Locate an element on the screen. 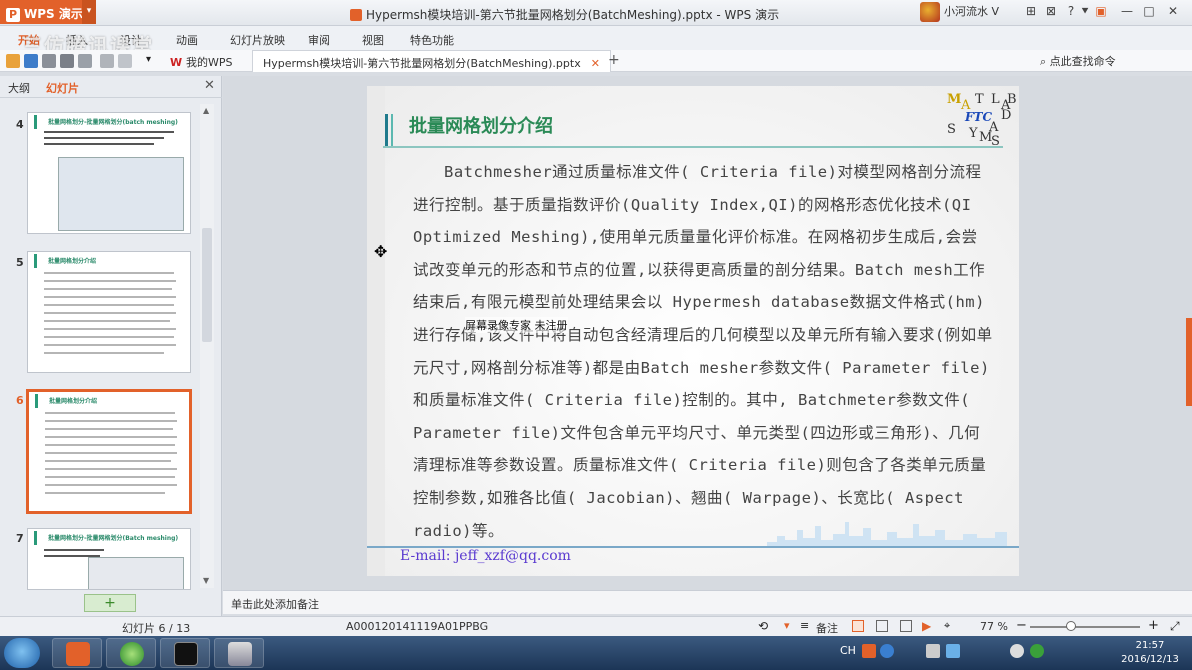 The image size is (1192, 670). scroll-up-icon: ▲ is located at coordinates (206, 110).